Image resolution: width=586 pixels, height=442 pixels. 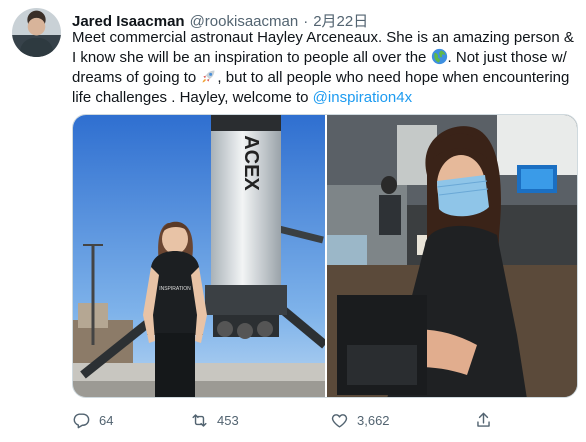 I want to click on tweet-header: Jared Isaacman @rookisaacman · 2月22日, so click(x=220, y=20).